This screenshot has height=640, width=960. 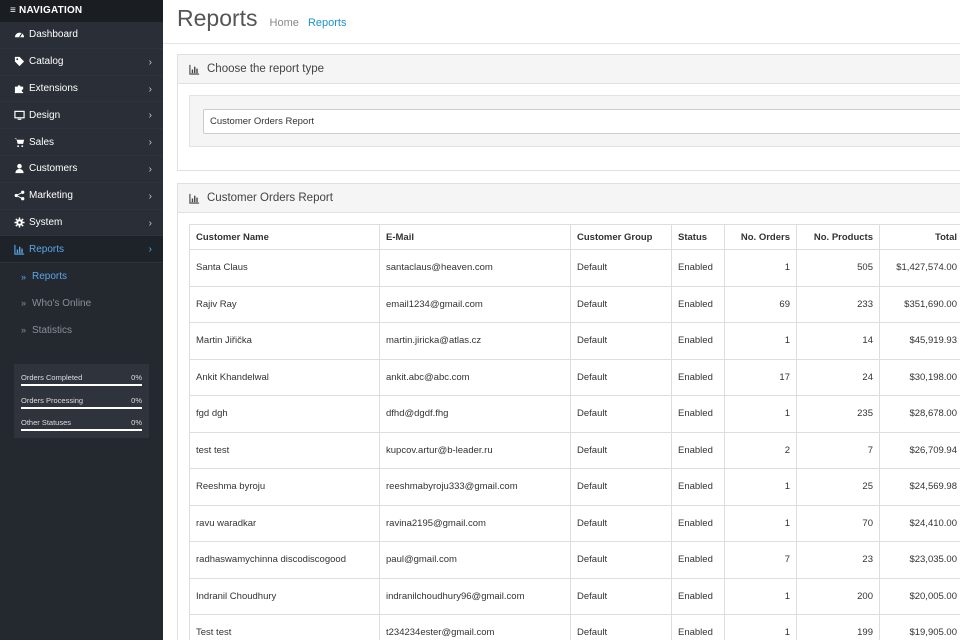 I want to click on cell-customer-name: fgd dgh, so click(x=284, y=414).